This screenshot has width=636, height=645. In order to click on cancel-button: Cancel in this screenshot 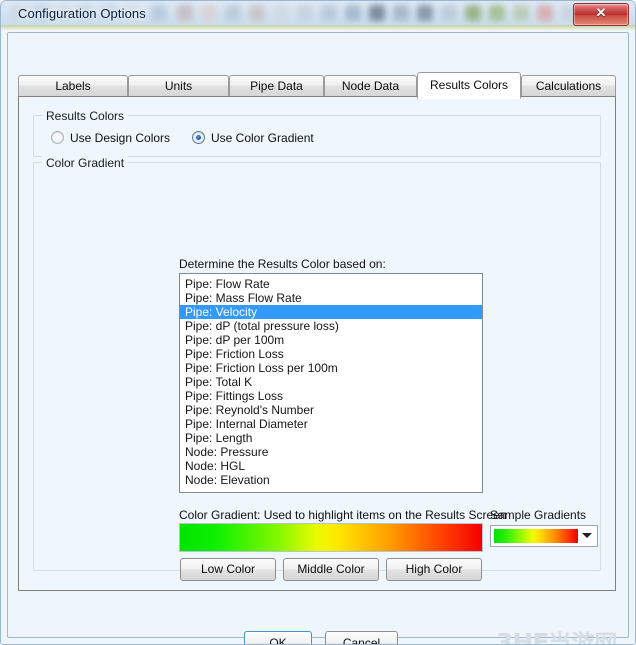, I will do `click(361, 637)`.